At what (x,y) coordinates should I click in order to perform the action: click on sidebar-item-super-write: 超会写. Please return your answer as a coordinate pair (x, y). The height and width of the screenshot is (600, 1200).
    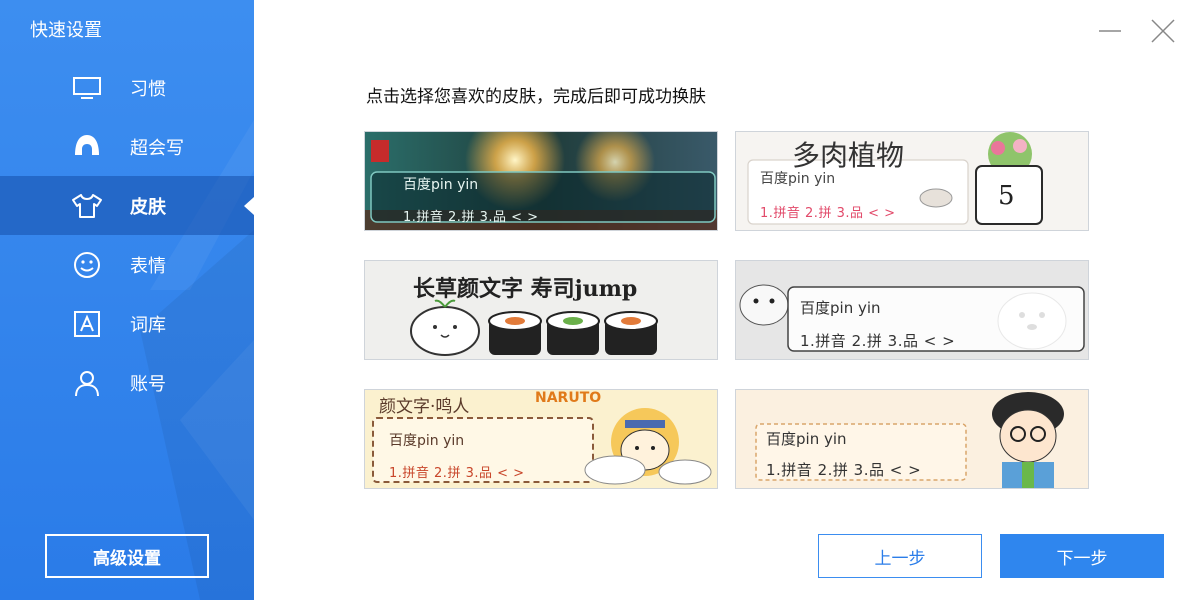
    Looking at the image, I should click on (127, 146).